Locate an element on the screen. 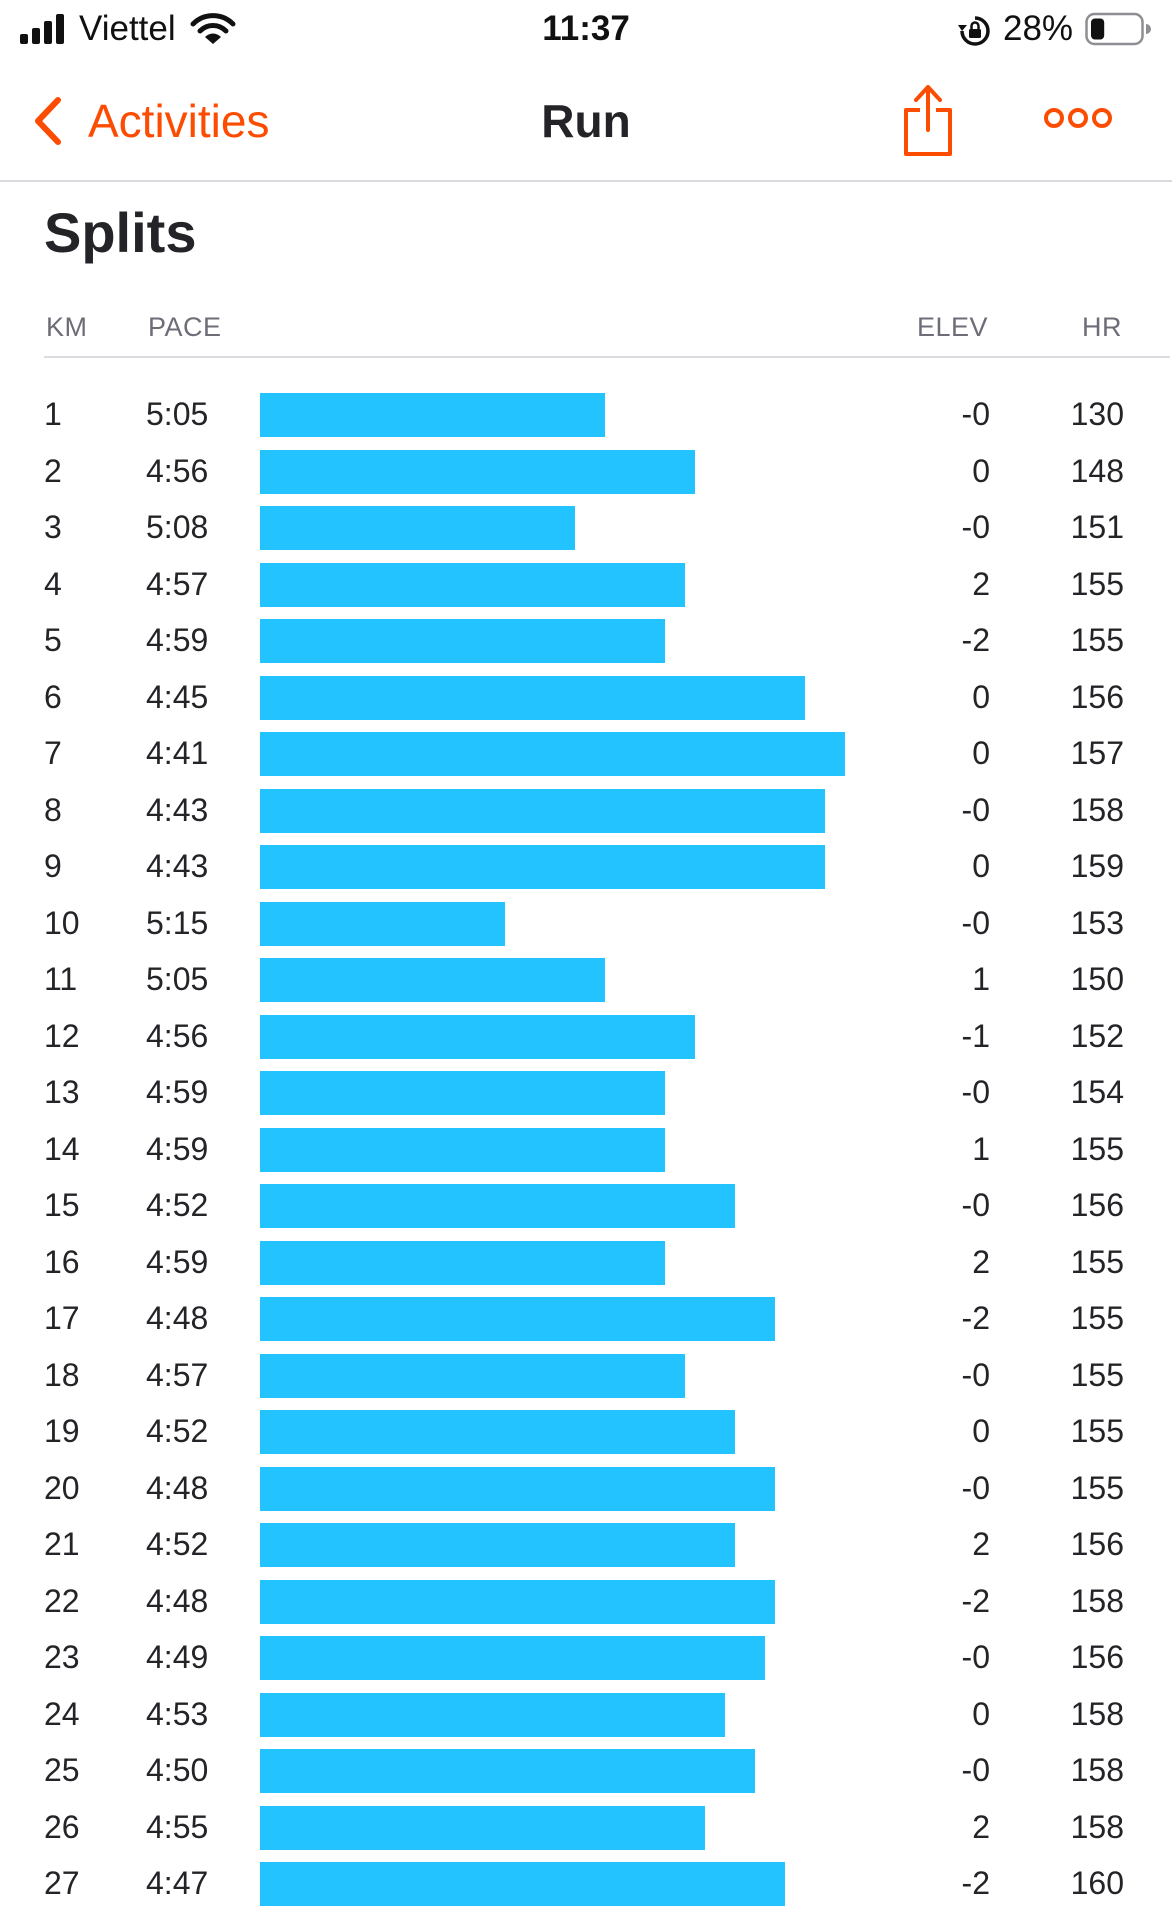  split-row: 12 4:56 -1 152 is located at coordinates (586, 1036).